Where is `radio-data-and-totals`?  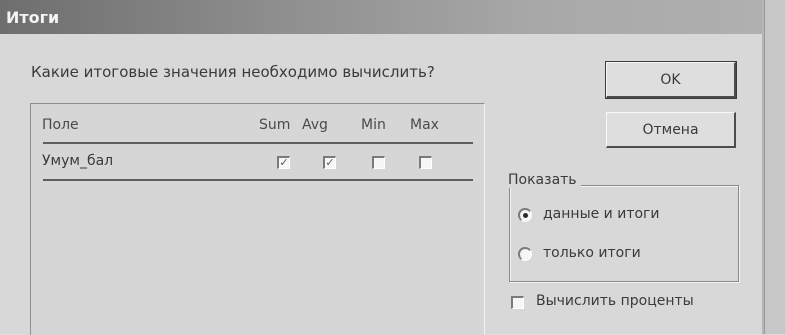 radio-data-and-totals is located at coordinates (525, 215).